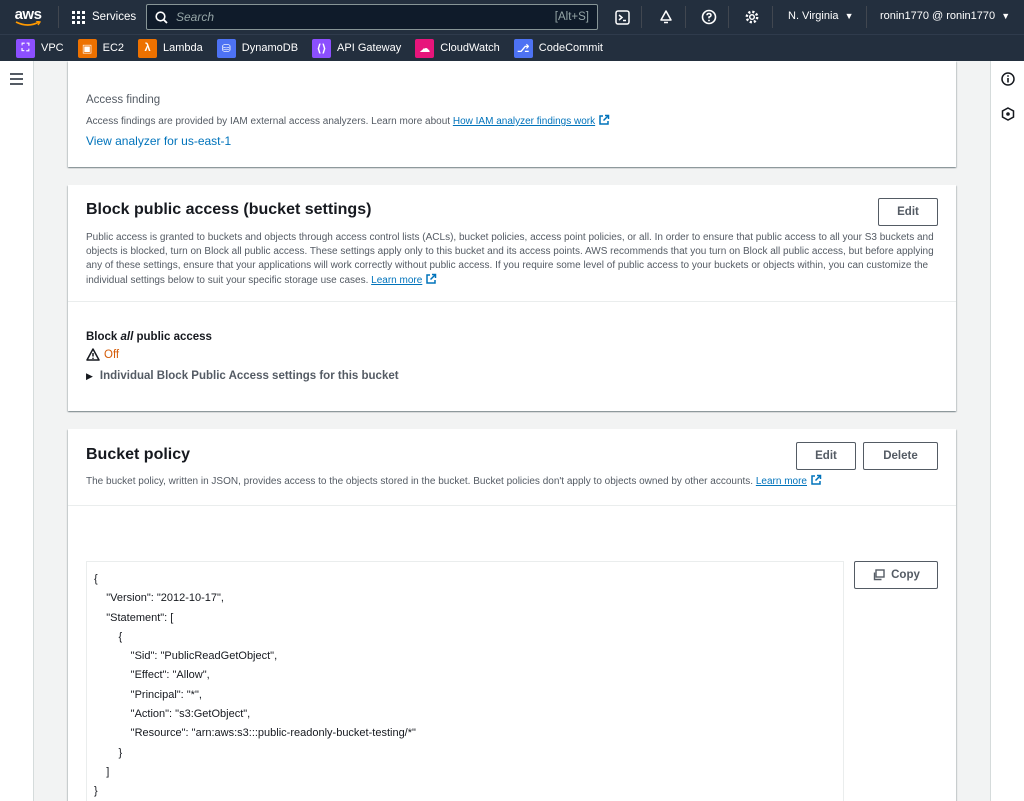  What do you see at coordinates (158, 141) in the screenshot?
I see `view-analyzer-link: View analyzer for us-east-1` at bounding box center [158, 141].